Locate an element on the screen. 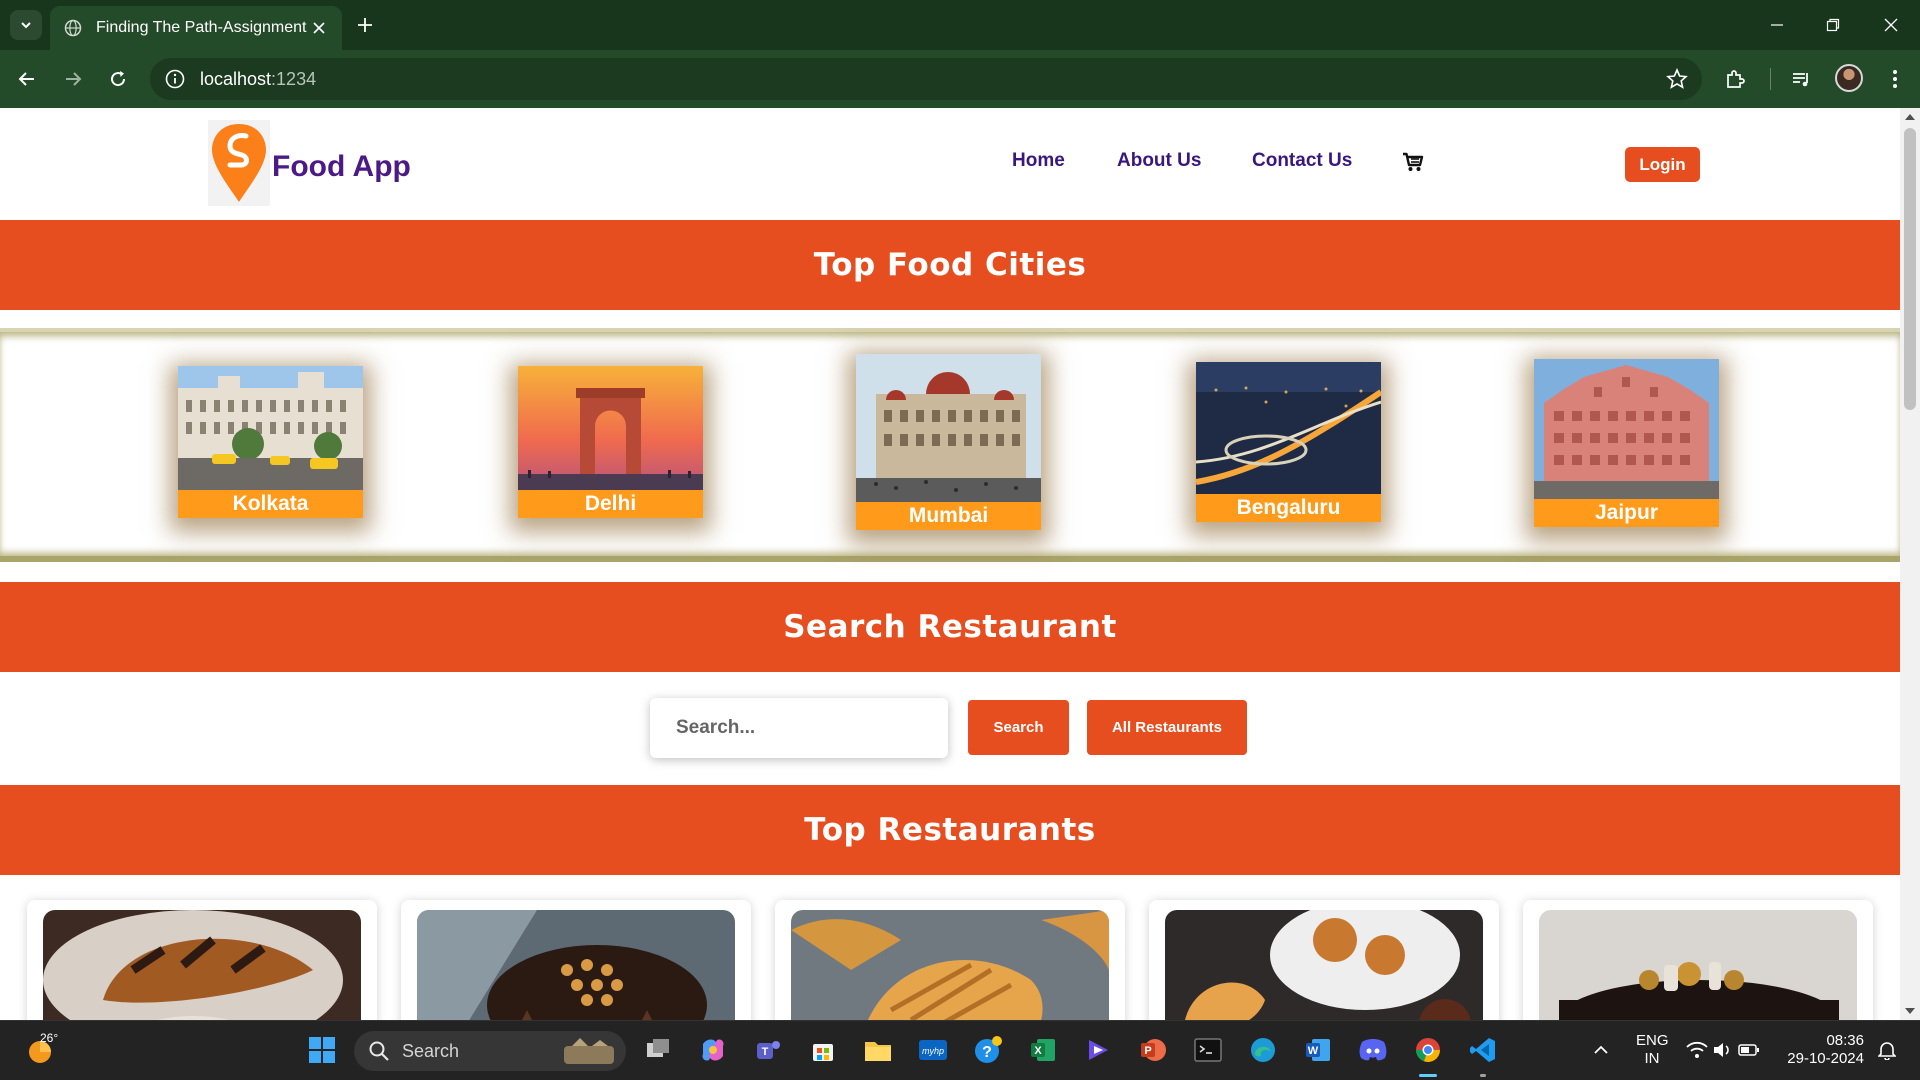  city-image-mumbai is located at coordinates (948, 428).